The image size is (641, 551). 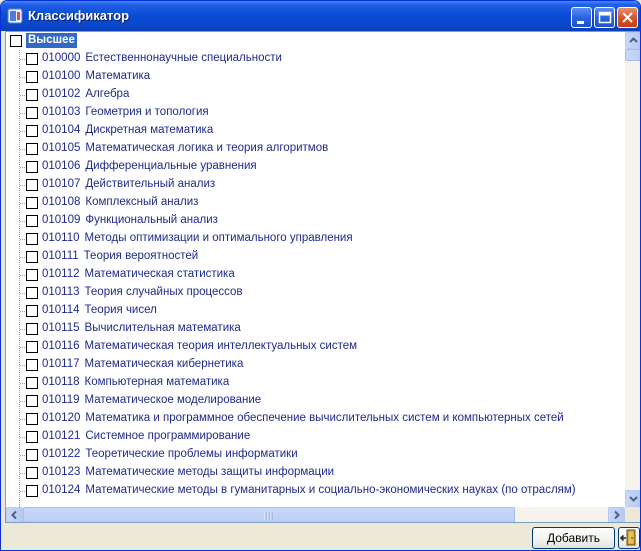 What do you see at coordinates (629, 538) in the screenshot?
I see `exit-button` at bounding box center [629, 538].